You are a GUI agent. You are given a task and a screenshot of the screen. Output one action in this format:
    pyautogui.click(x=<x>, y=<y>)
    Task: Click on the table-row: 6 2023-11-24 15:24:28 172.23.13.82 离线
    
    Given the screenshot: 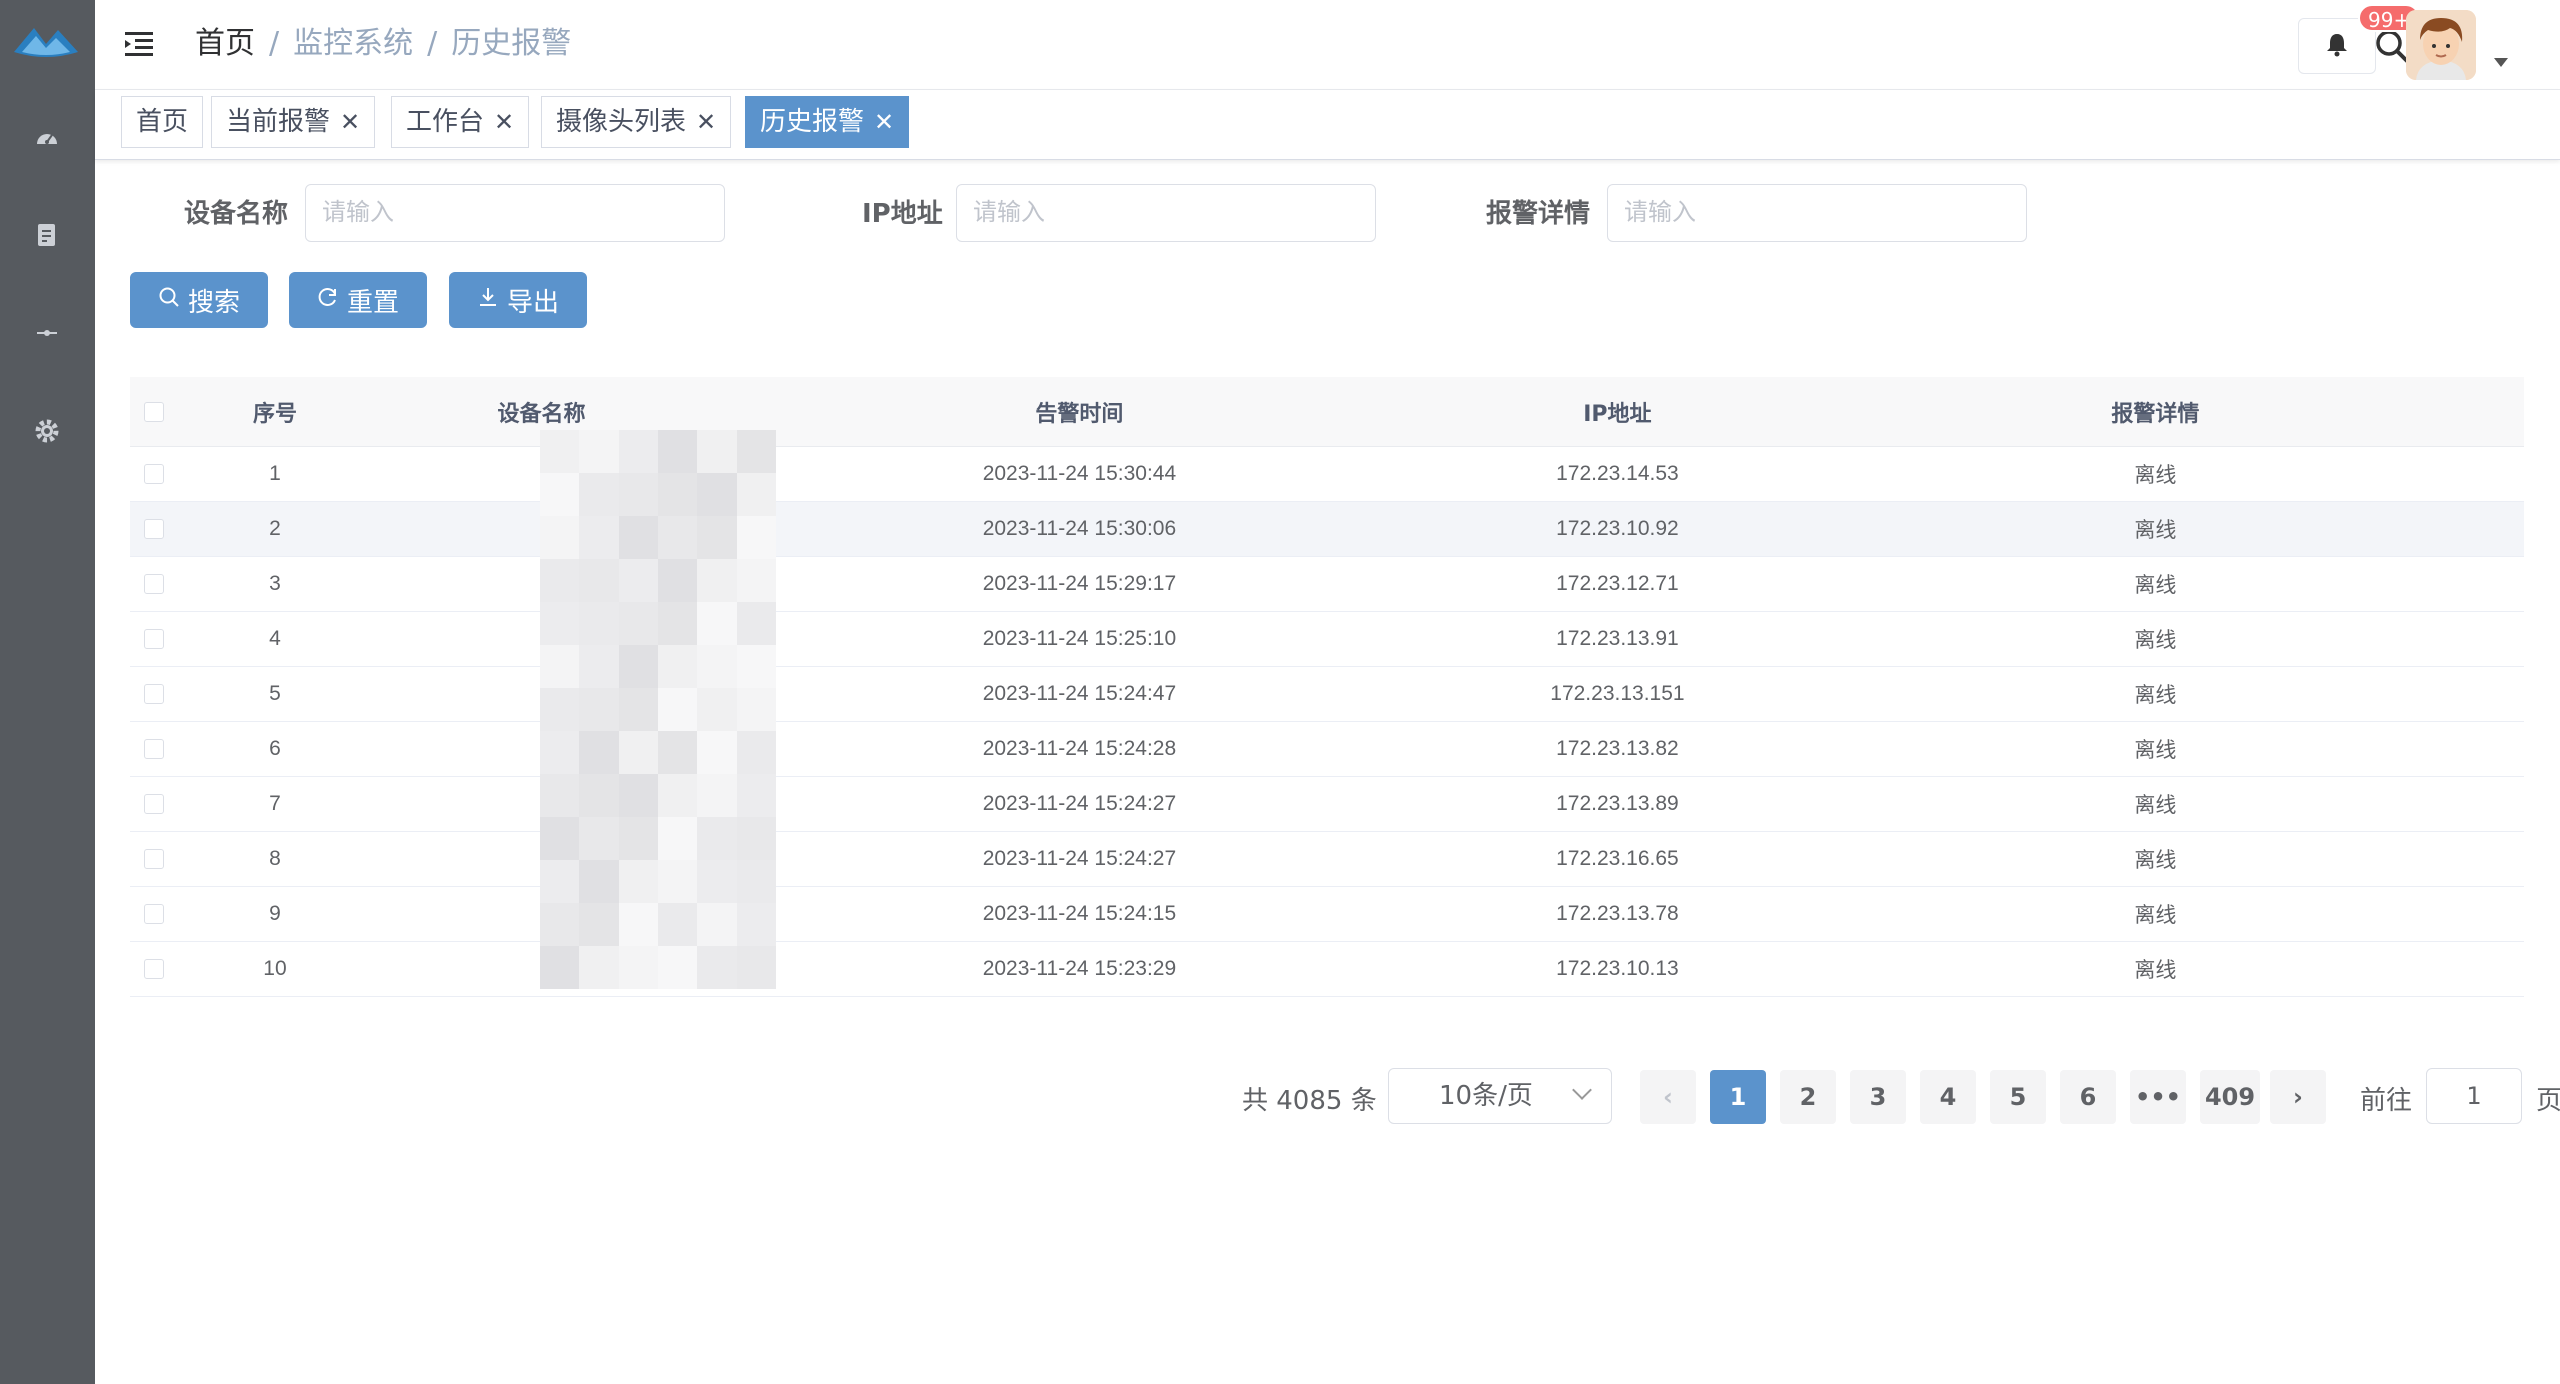 What is the action you would take?
    pyautogui.click(x=1327, y=749)
    